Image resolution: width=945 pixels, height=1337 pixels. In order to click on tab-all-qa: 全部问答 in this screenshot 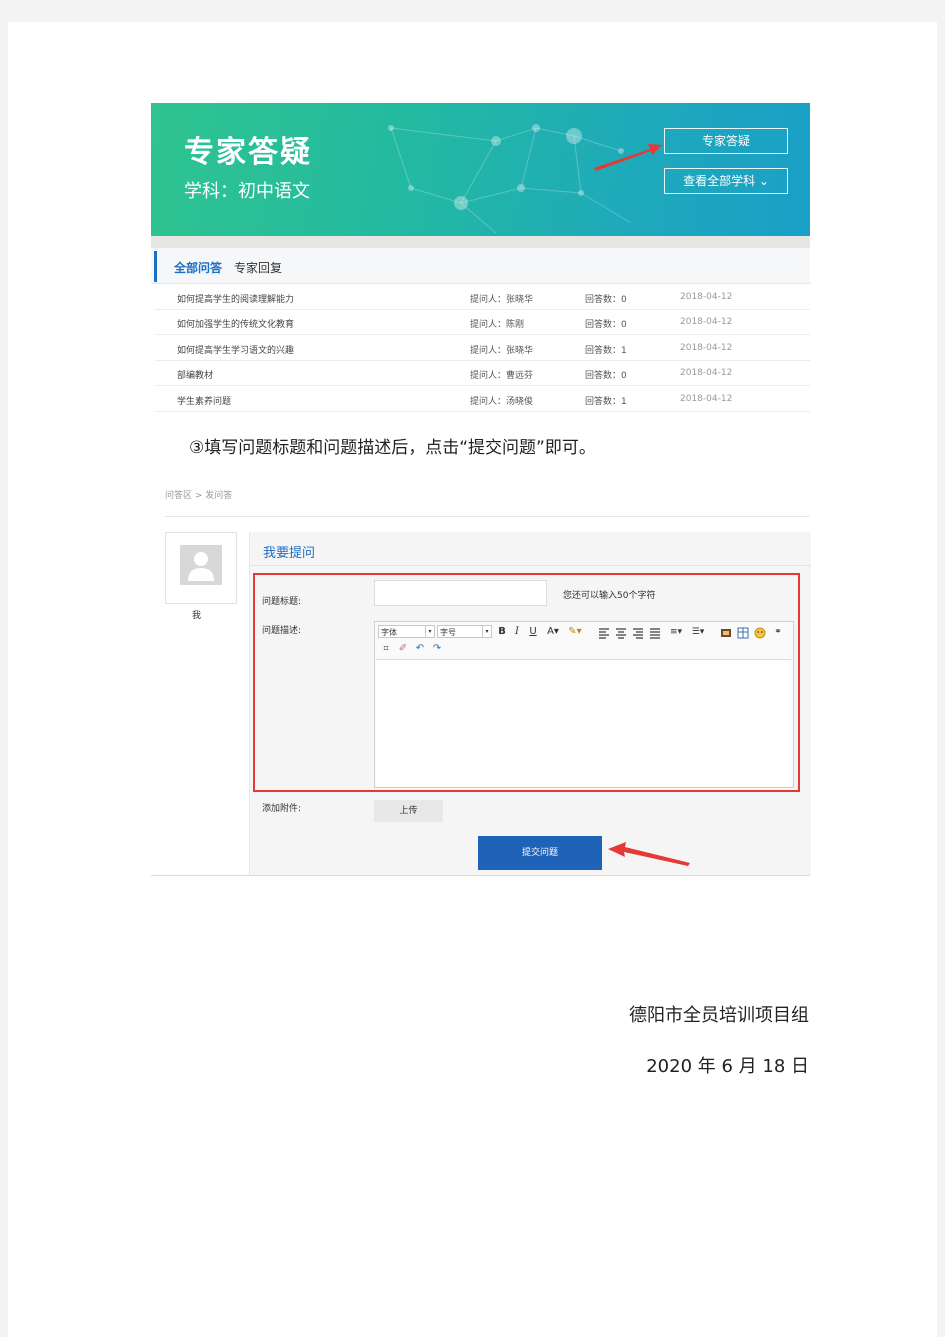, I will do `click(198, 267)`.